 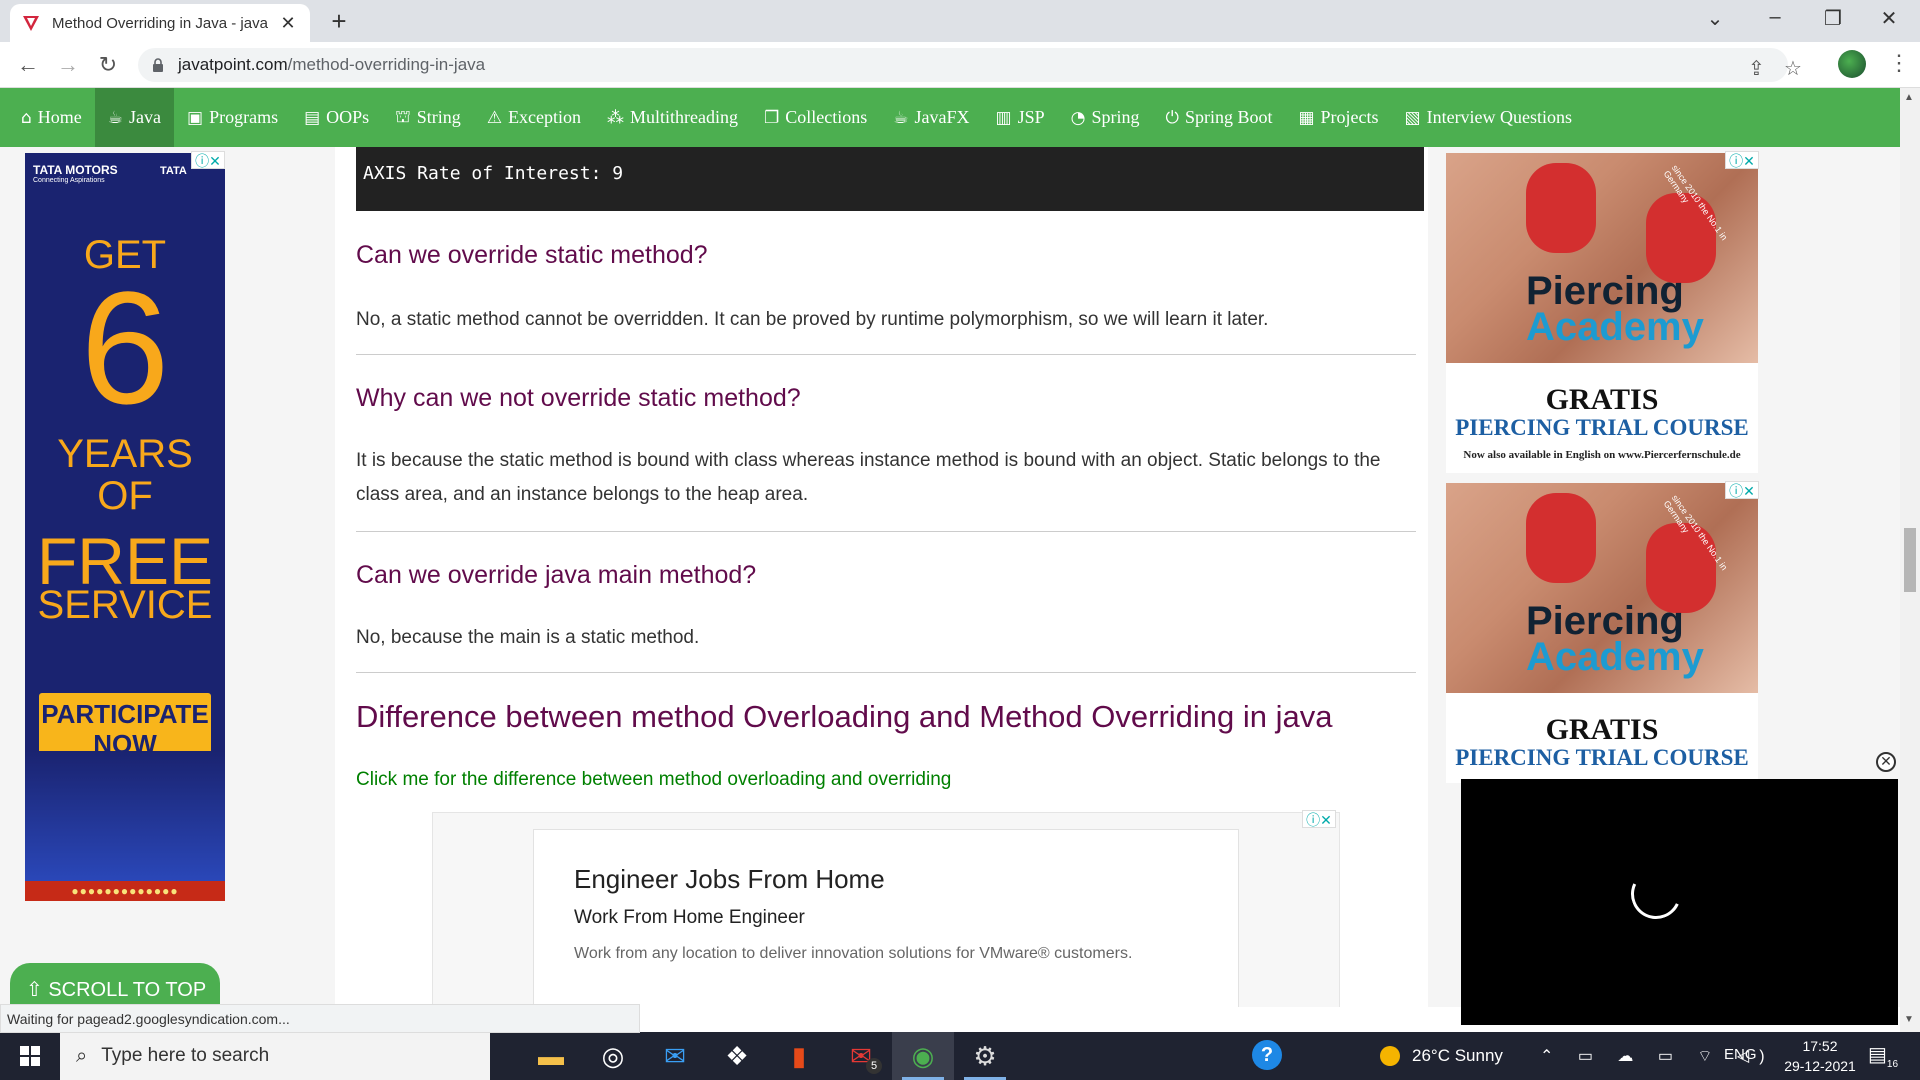 I want to click on ad-title: Engineer Jobs From Home, so click(x=886, y=879).